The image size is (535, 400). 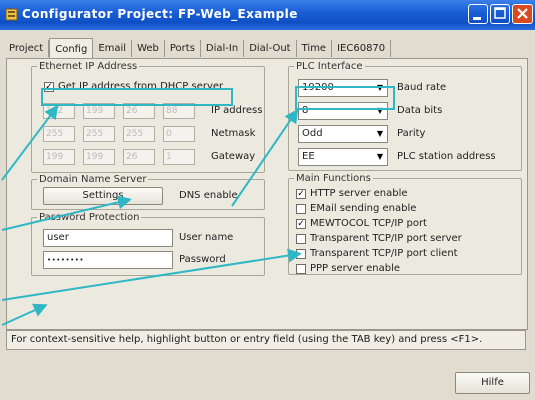 I want to click on password-legend: Password Protection, so click(x=89, y=217).